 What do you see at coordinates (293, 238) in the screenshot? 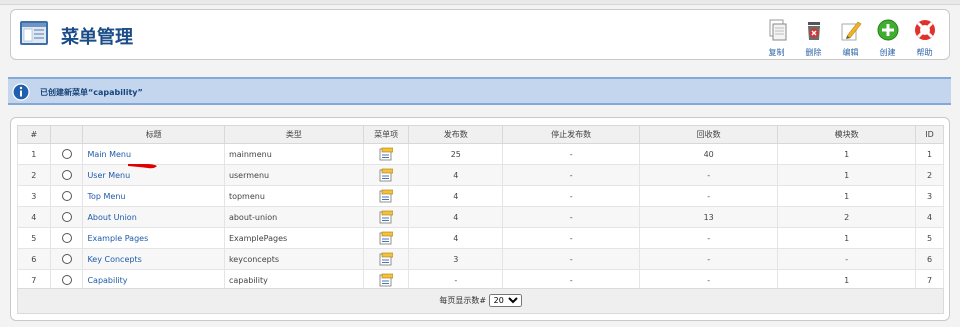
I see `row-type: ExamplePages` at bounding box center [293, 238].